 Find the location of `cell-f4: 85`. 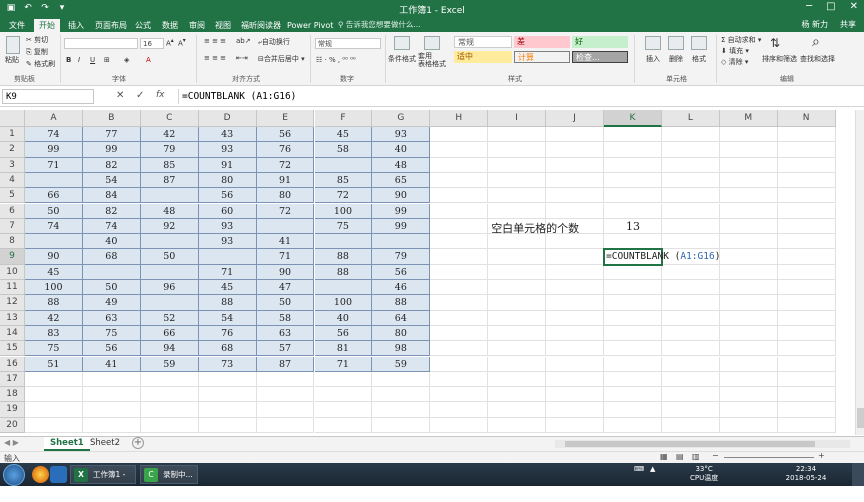

cell-f4: 85 is located at coordinates (343, 180).